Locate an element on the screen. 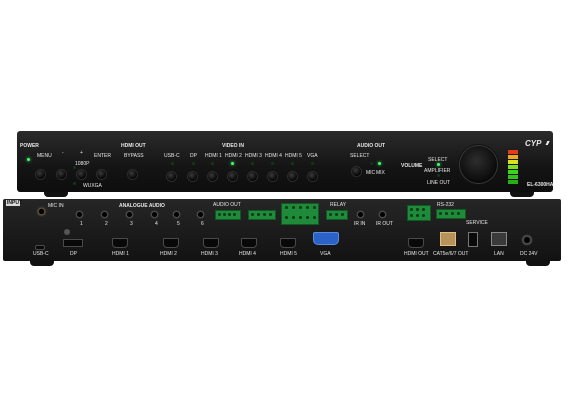 The image size is (570, 400). dc-power-jack is located at coordinates (527, 240).